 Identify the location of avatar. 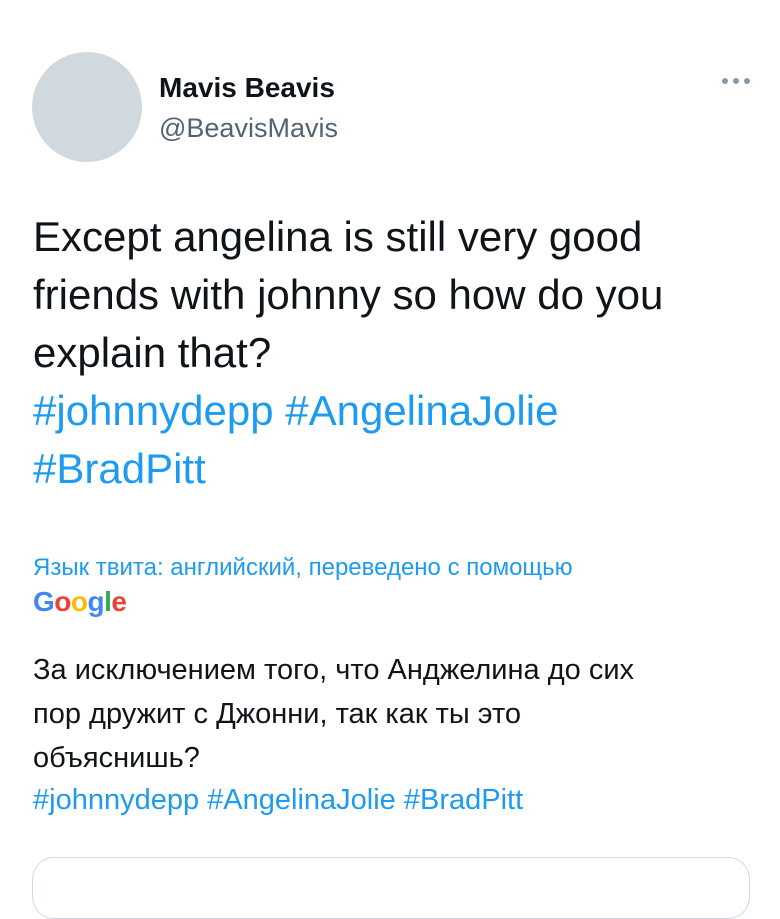
(87, 107).